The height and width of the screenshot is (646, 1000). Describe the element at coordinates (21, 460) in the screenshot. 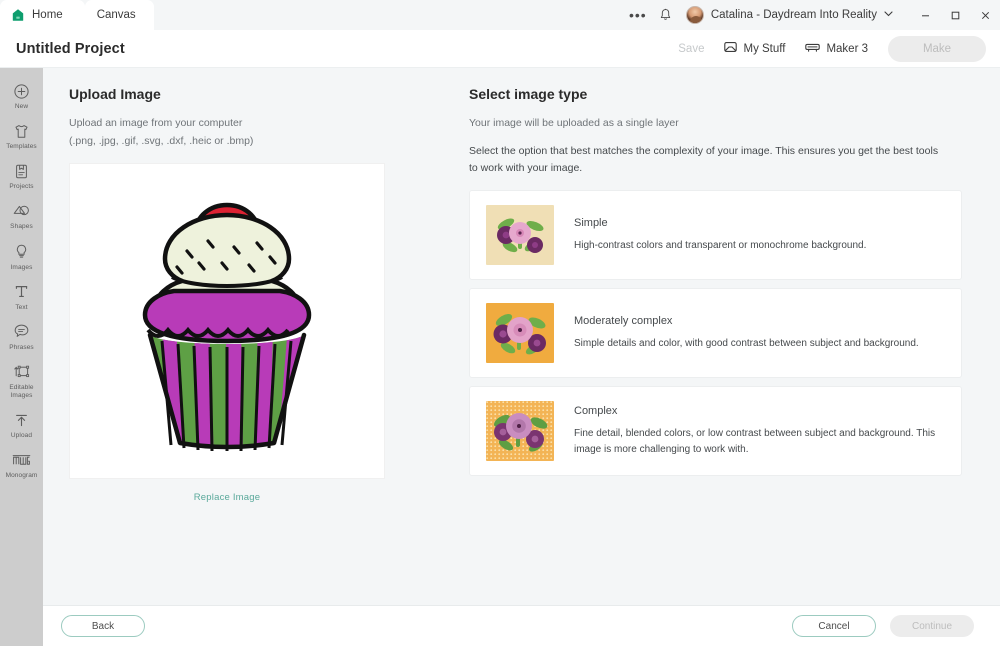

I see `monogram-icon` at that location.